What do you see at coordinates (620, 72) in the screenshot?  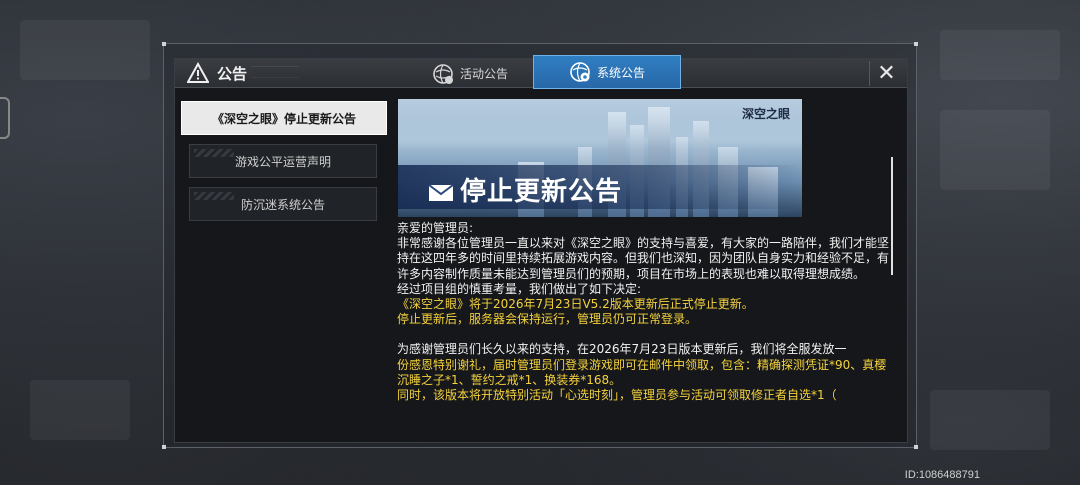 I see `tab-system-label: 系统公告` at bounding box center [620, 72].